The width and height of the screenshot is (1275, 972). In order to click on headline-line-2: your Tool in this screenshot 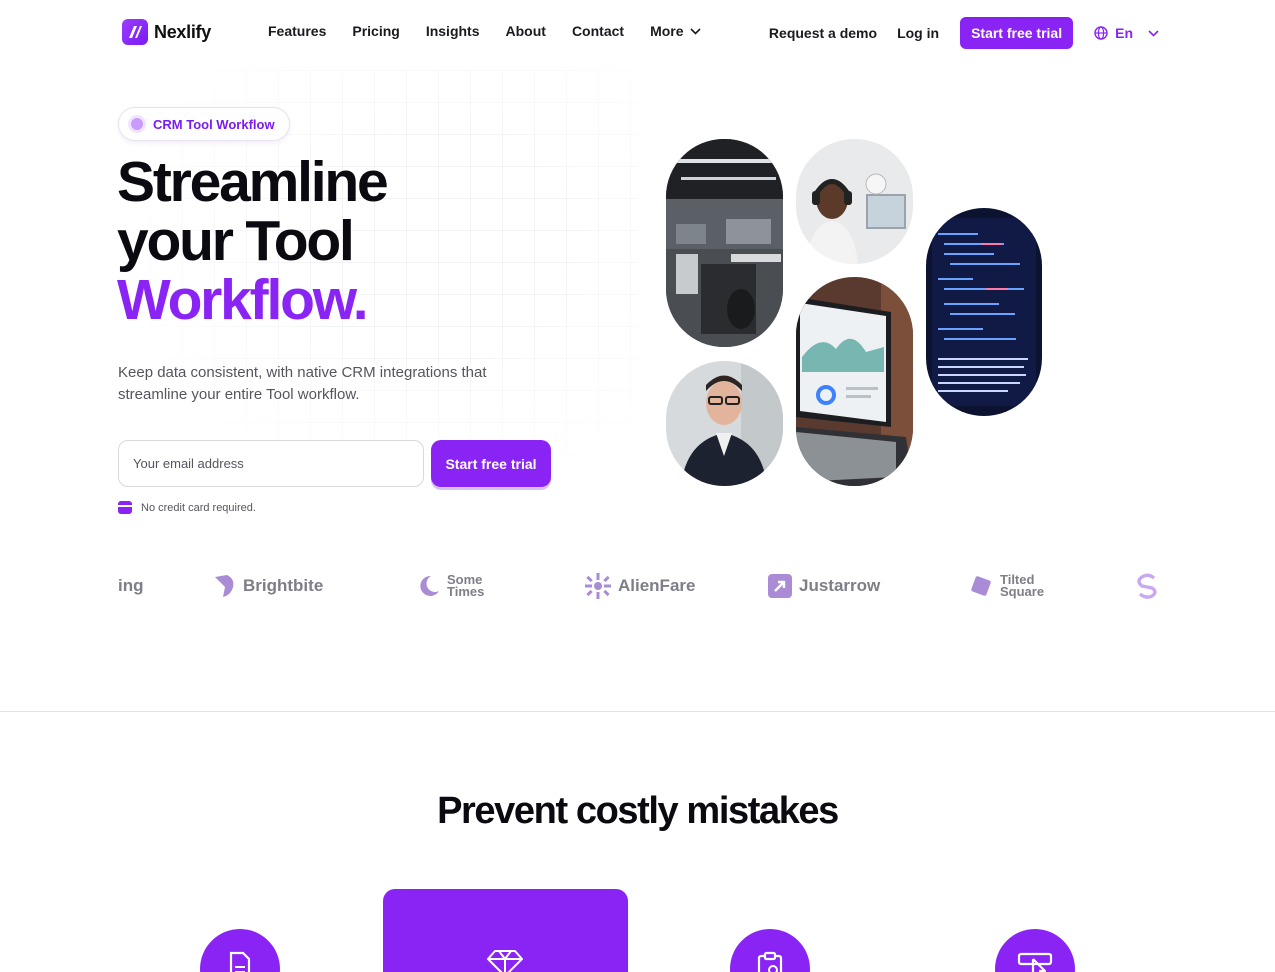, I will do `click(236, 241)`.